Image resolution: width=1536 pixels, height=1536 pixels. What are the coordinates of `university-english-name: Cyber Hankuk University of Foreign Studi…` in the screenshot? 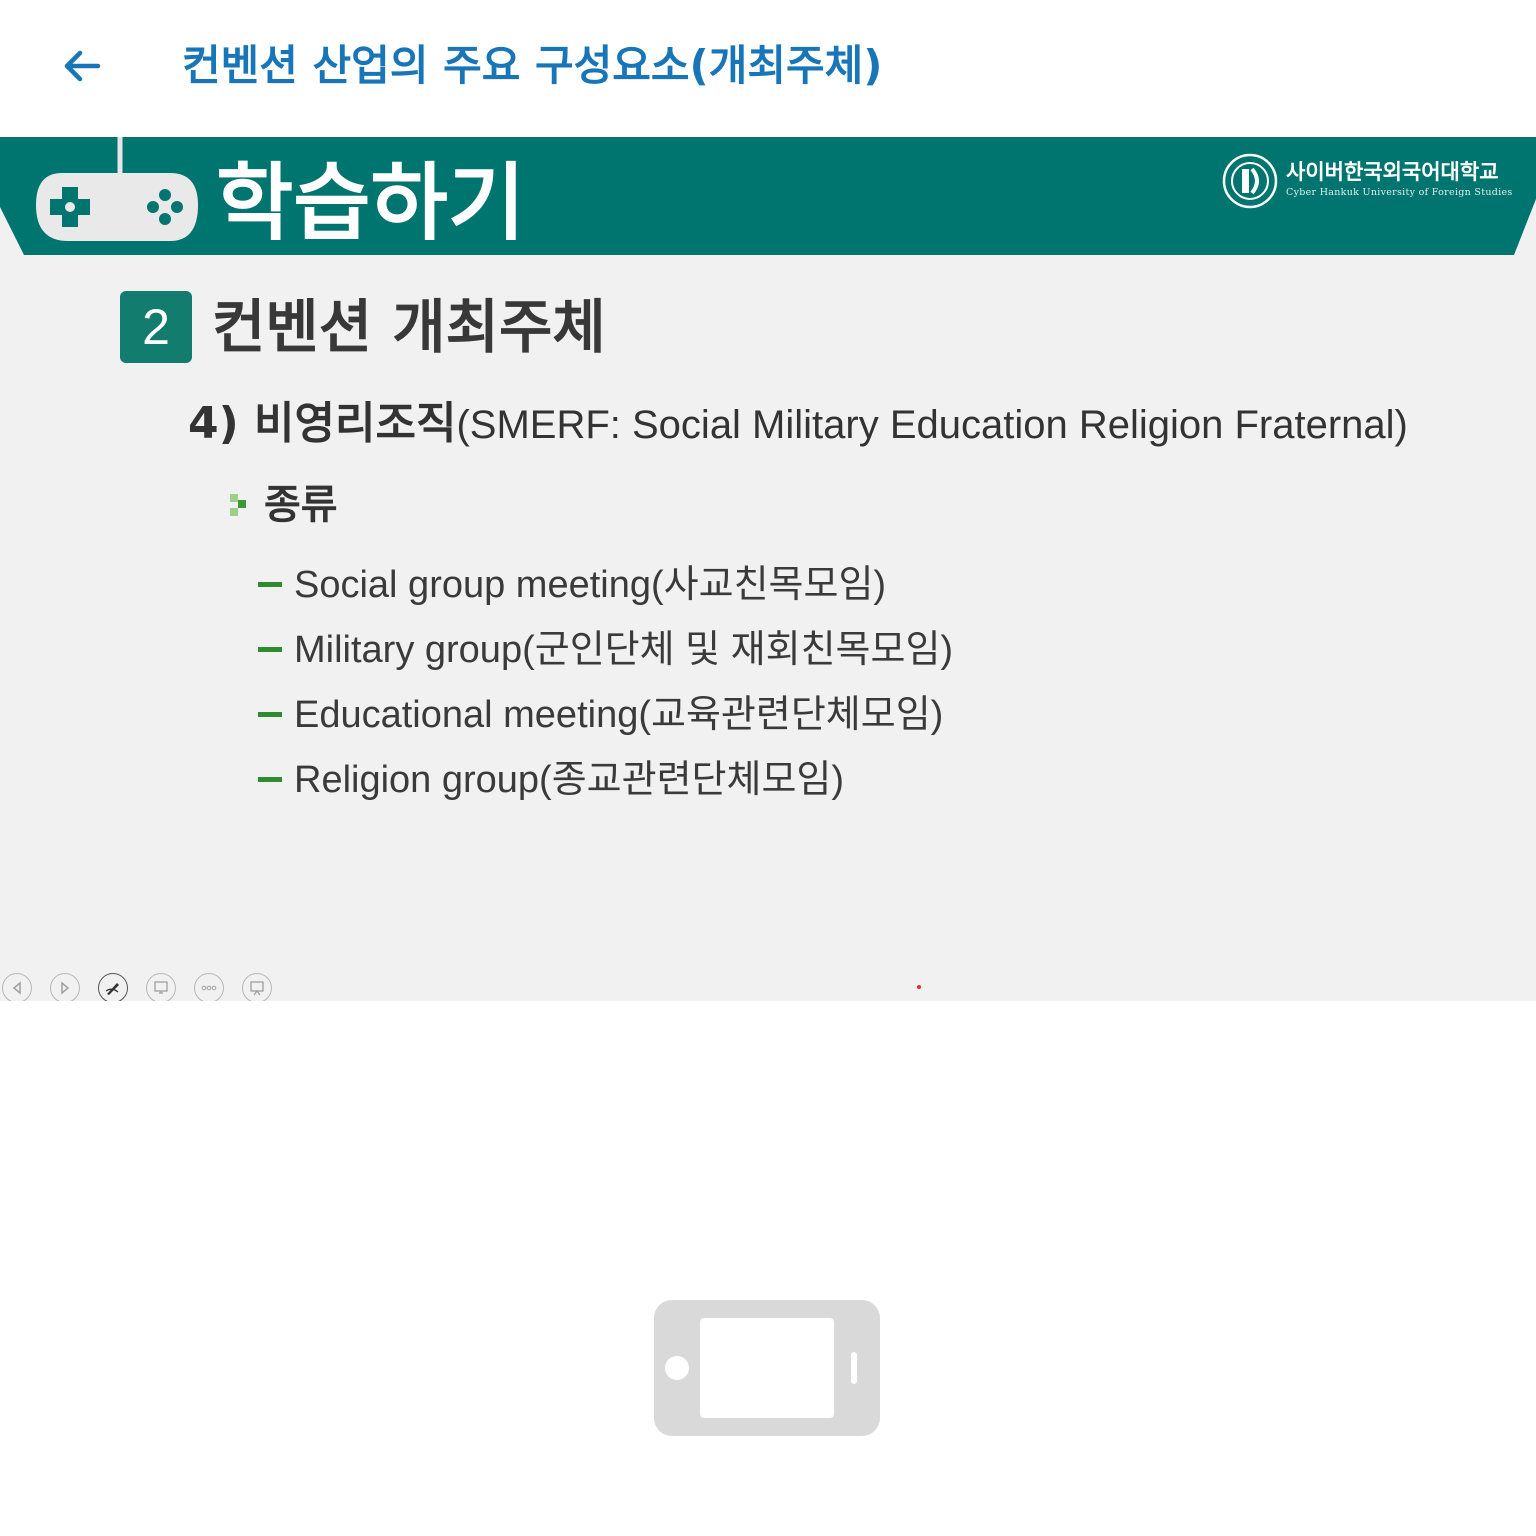 It's located at (1399, 192).